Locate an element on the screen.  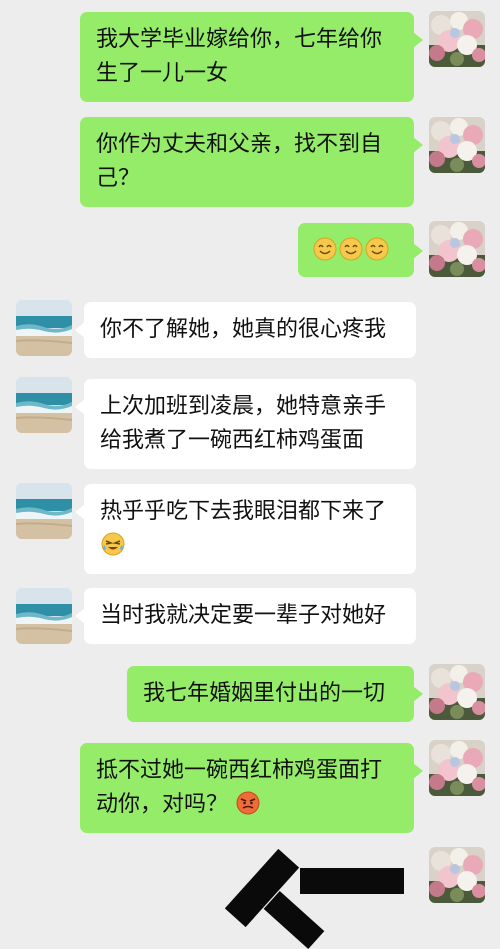
angry-icon is located at coordinates (248, 803).